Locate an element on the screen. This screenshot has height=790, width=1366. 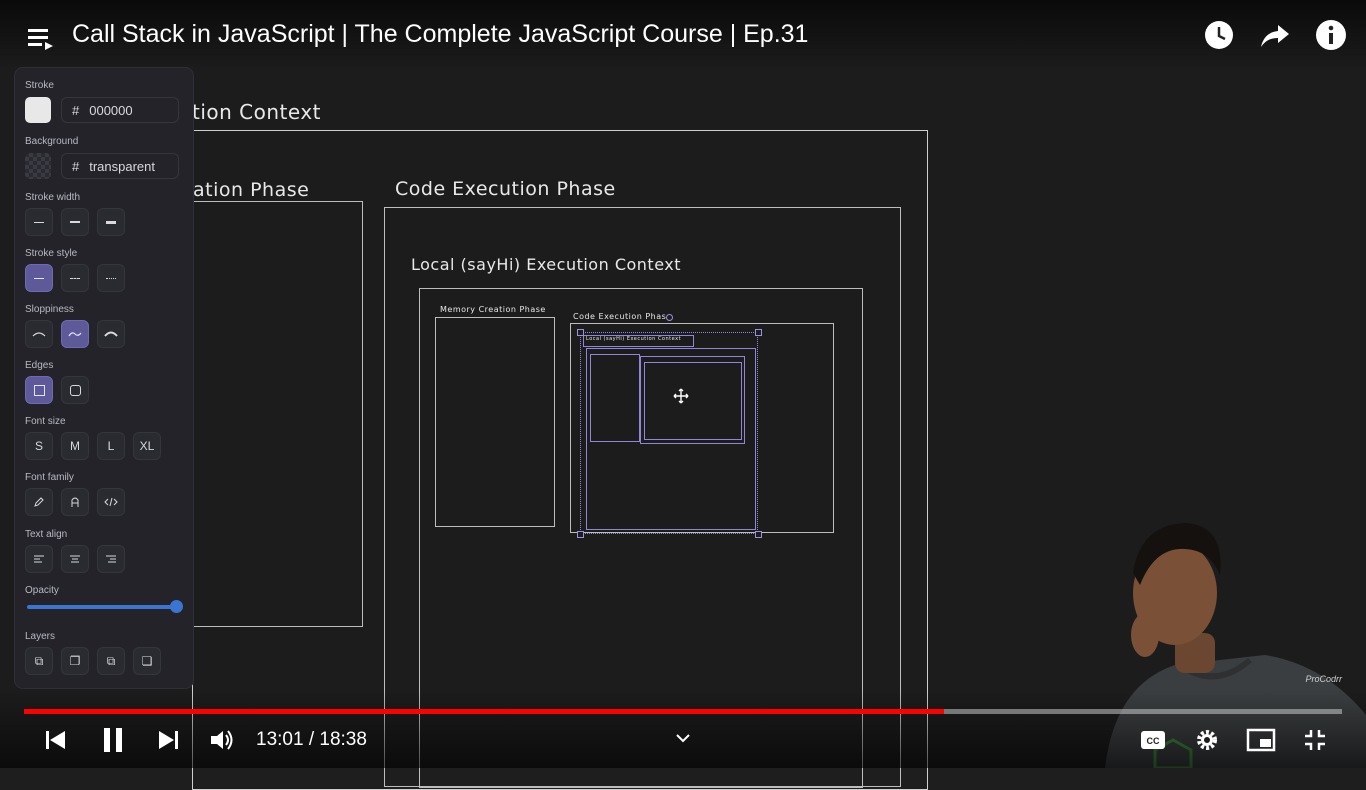
volume-button is located at coordinates (222, 740).